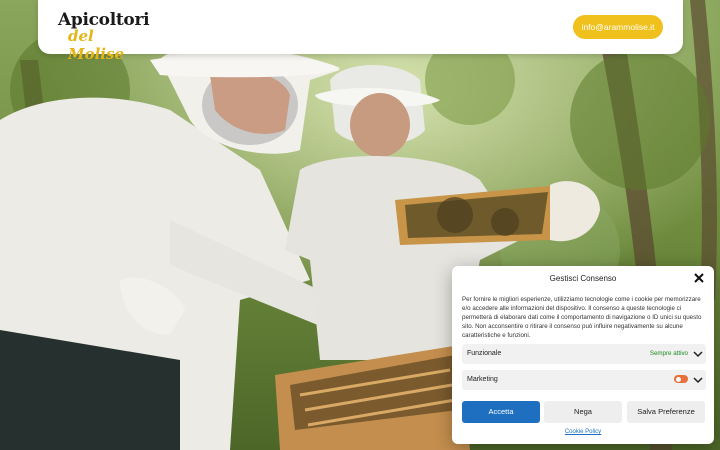 This screenshot has width=720, height=450. I want to click on save-preferences-button: Salva Preferenze, so click(666, 412).